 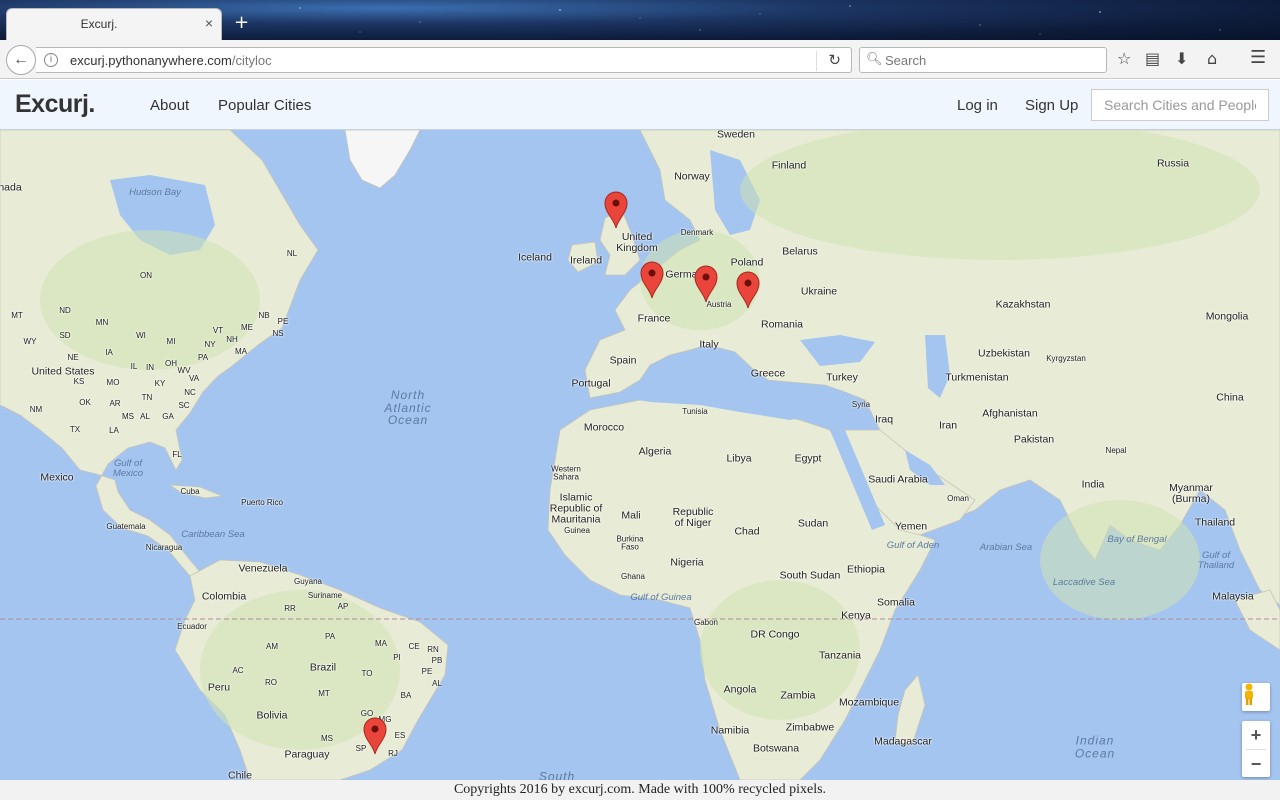 What do you see at coordinates (1180, 105) in the screenshot?
I see `site-search-input` at bounding box center [1180, 105].